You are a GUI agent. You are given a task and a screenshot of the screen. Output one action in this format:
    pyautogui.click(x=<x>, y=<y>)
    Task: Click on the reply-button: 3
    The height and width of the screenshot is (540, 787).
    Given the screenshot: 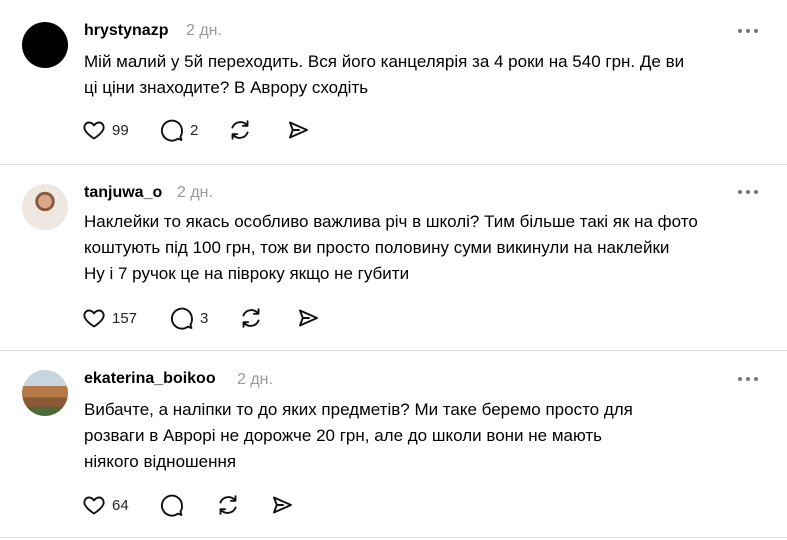 What is the action you would take?
    pyautogui.click(x=189, y=318)
    